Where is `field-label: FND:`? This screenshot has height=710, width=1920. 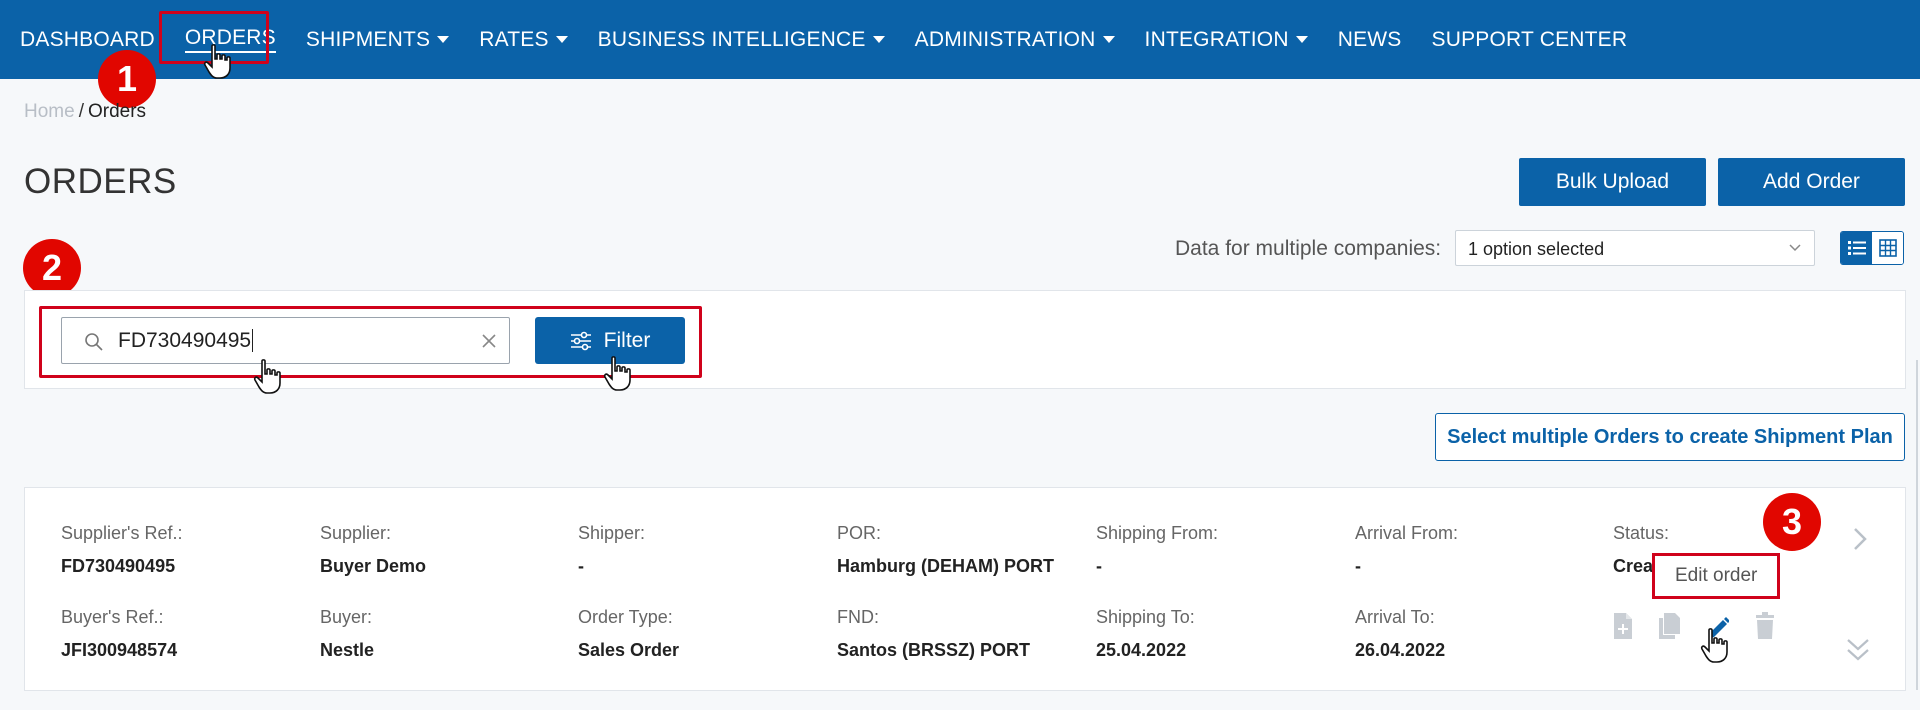
field-label: FND: is located at coordinates (858, 617).